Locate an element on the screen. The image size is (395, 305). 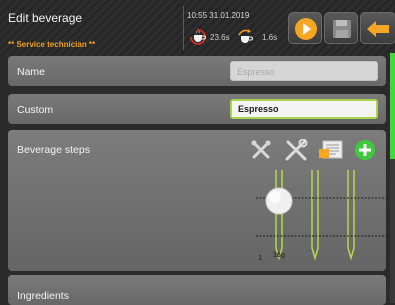
scrollbar-thumb is located at coordinates (392, 106).